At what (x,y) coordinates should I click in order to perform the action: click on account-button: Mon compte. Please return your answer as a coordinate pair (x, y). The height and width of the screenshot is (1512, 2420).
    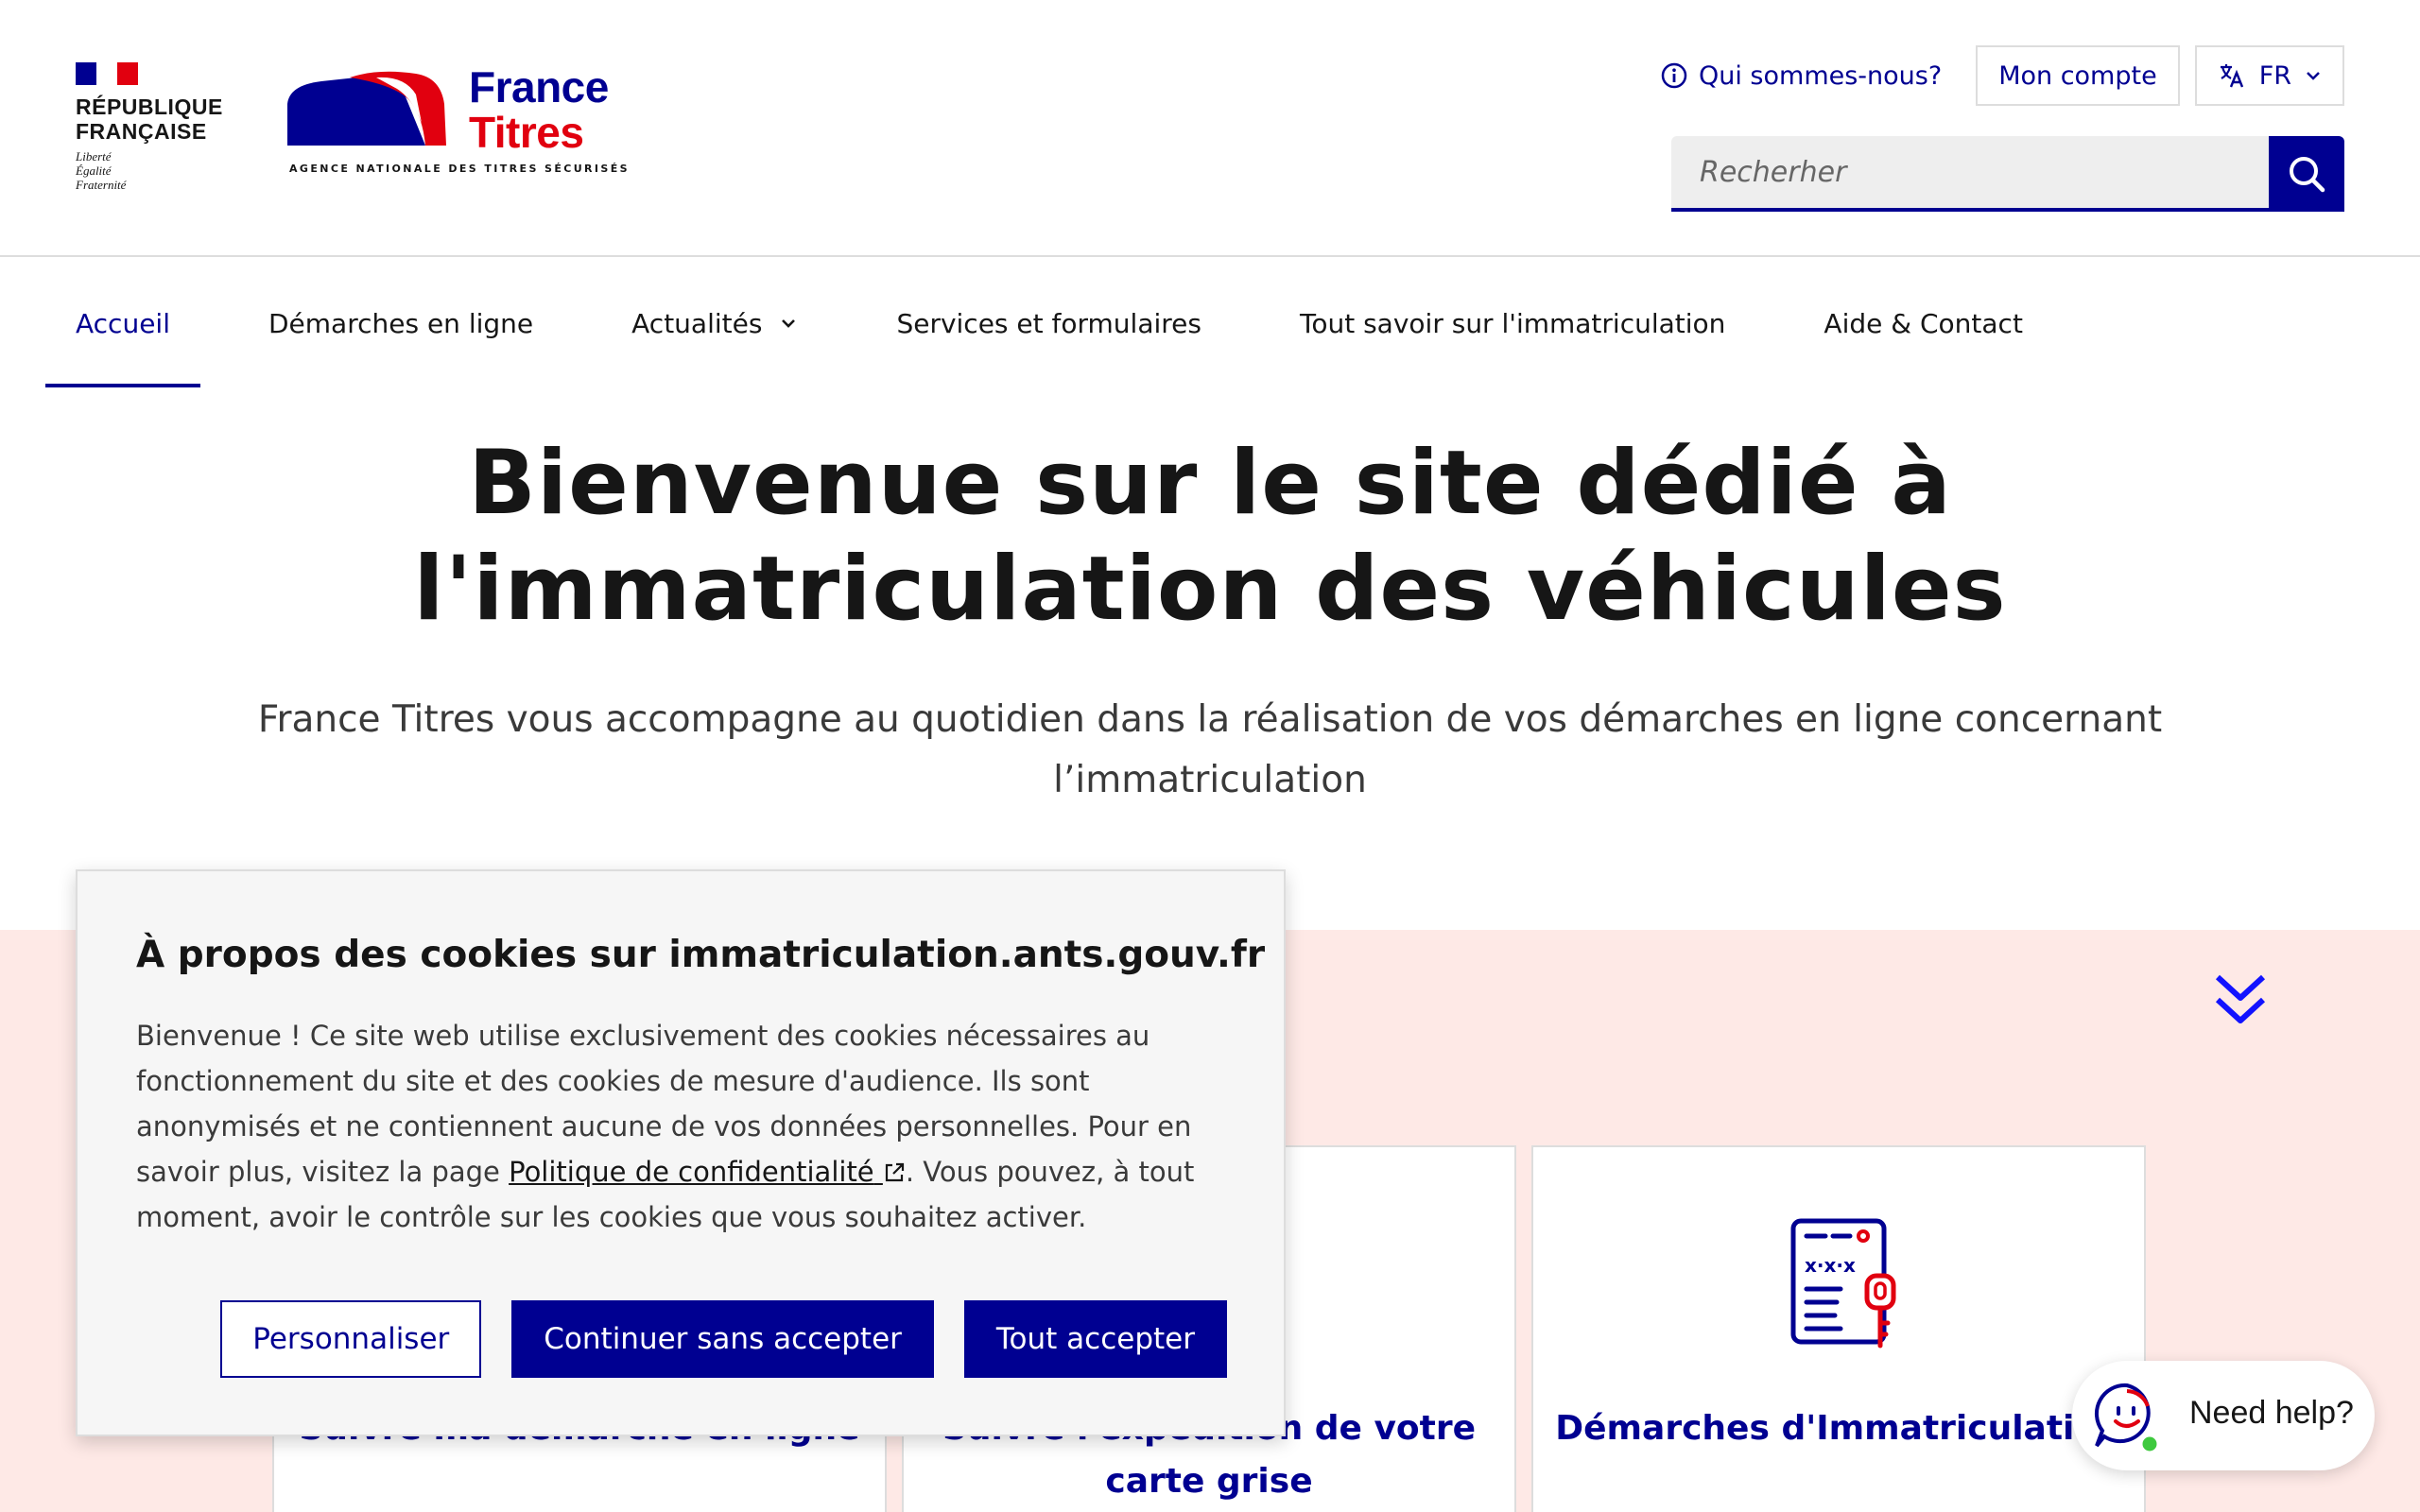
    Looking at the image, I should click on (2078, 75).